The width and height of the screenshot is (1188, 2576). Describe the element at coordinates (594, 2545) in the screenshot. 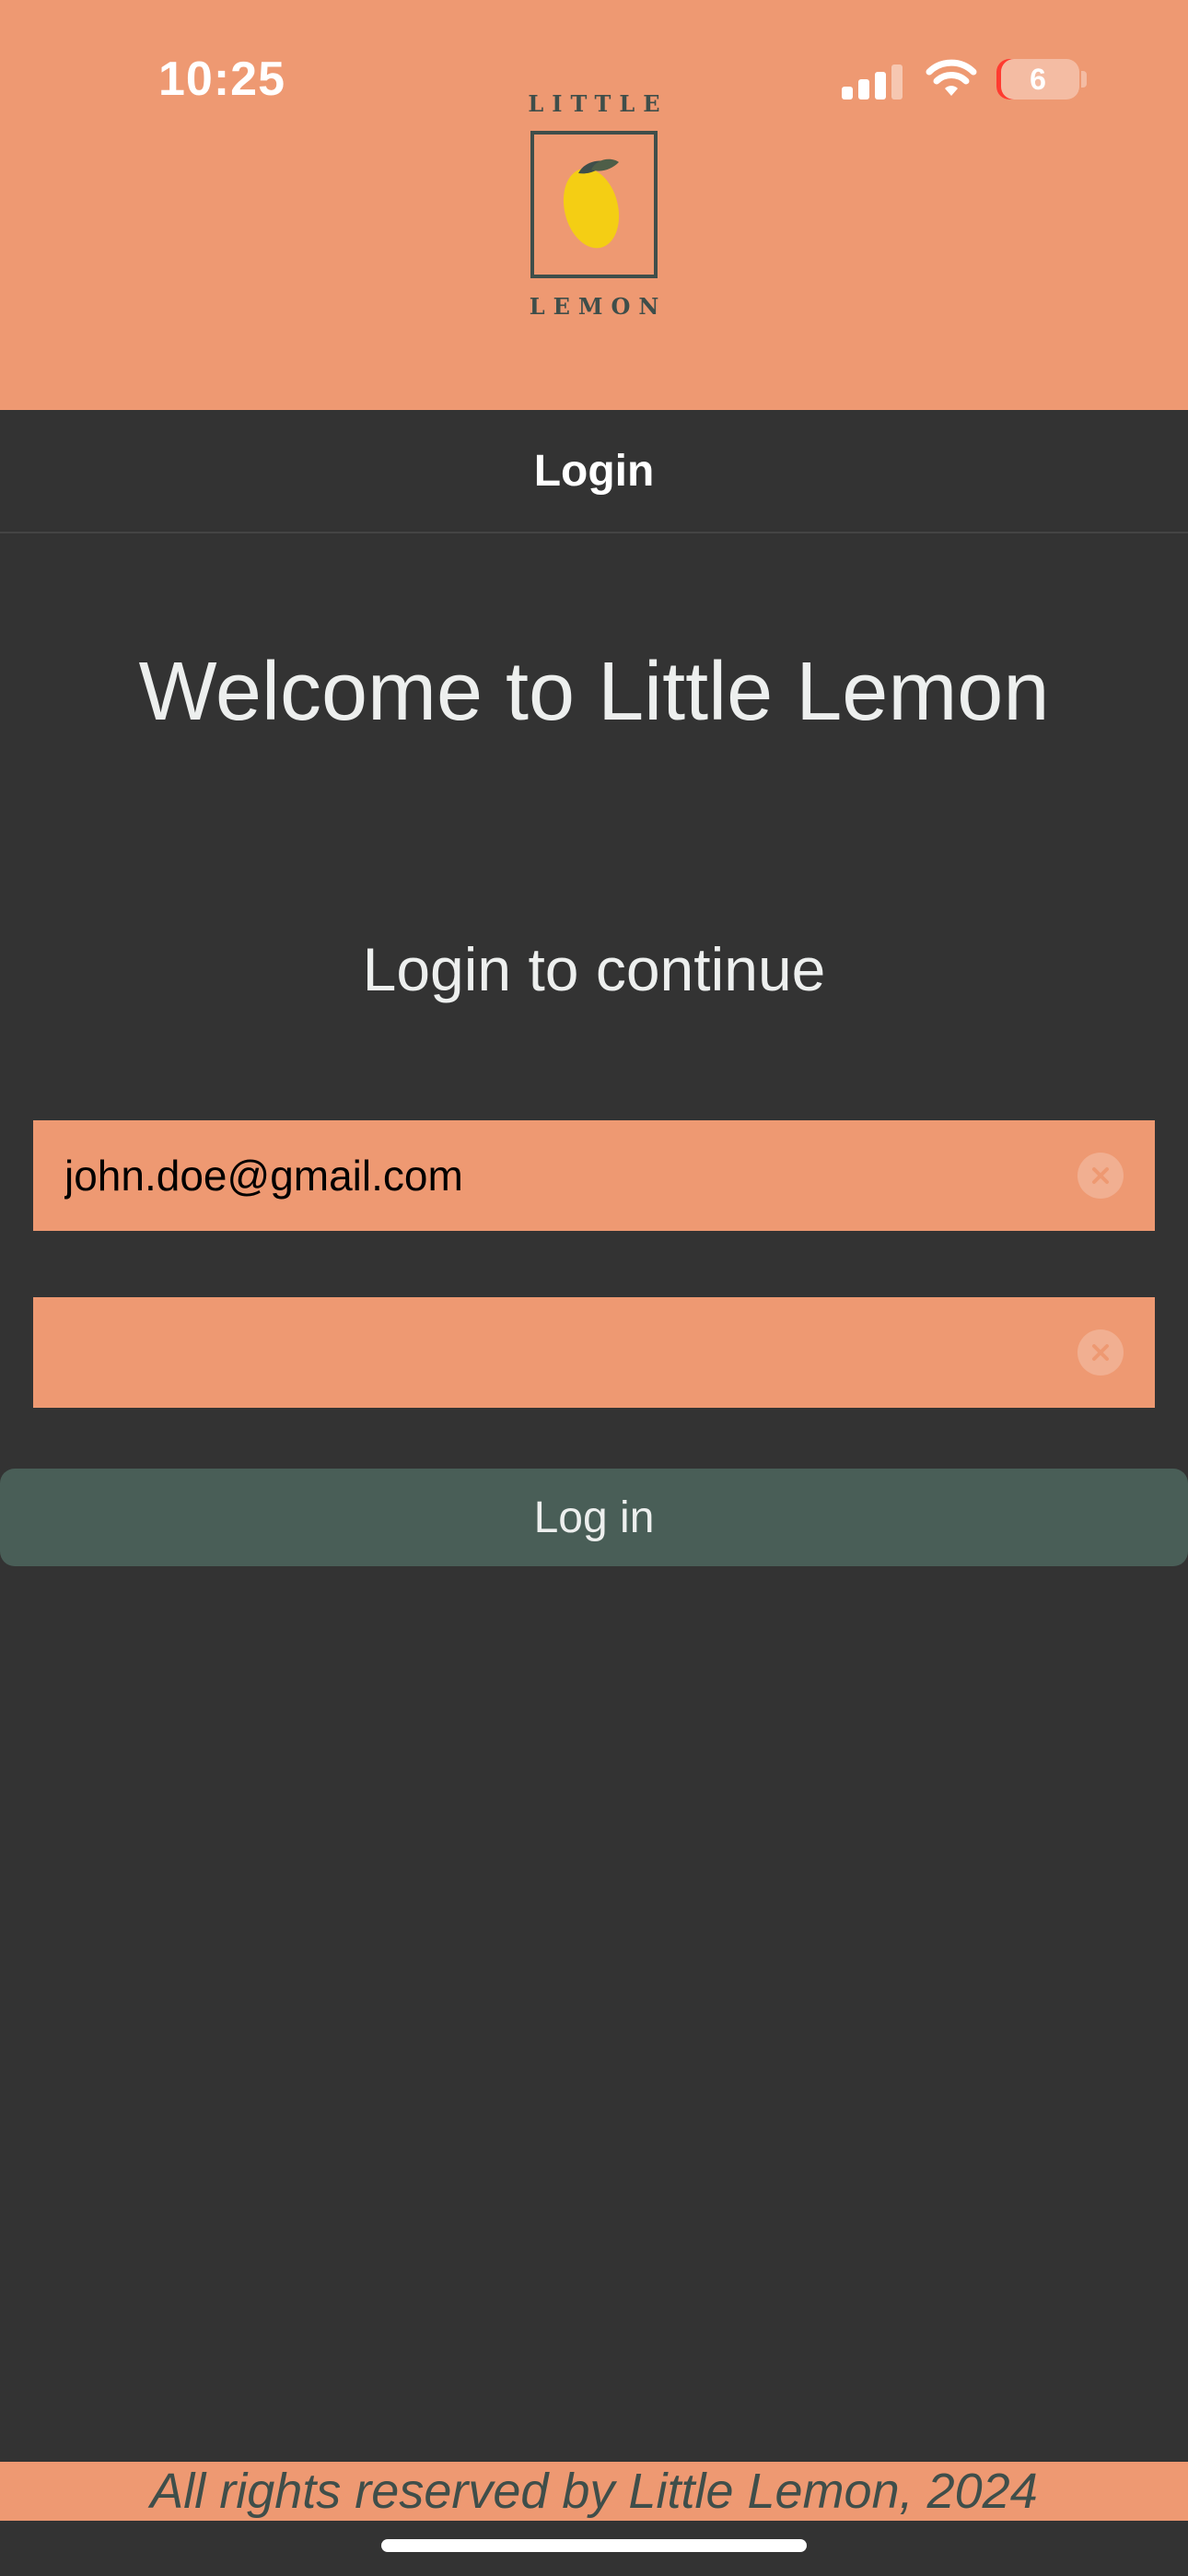

I see `home-indicator` at that location.